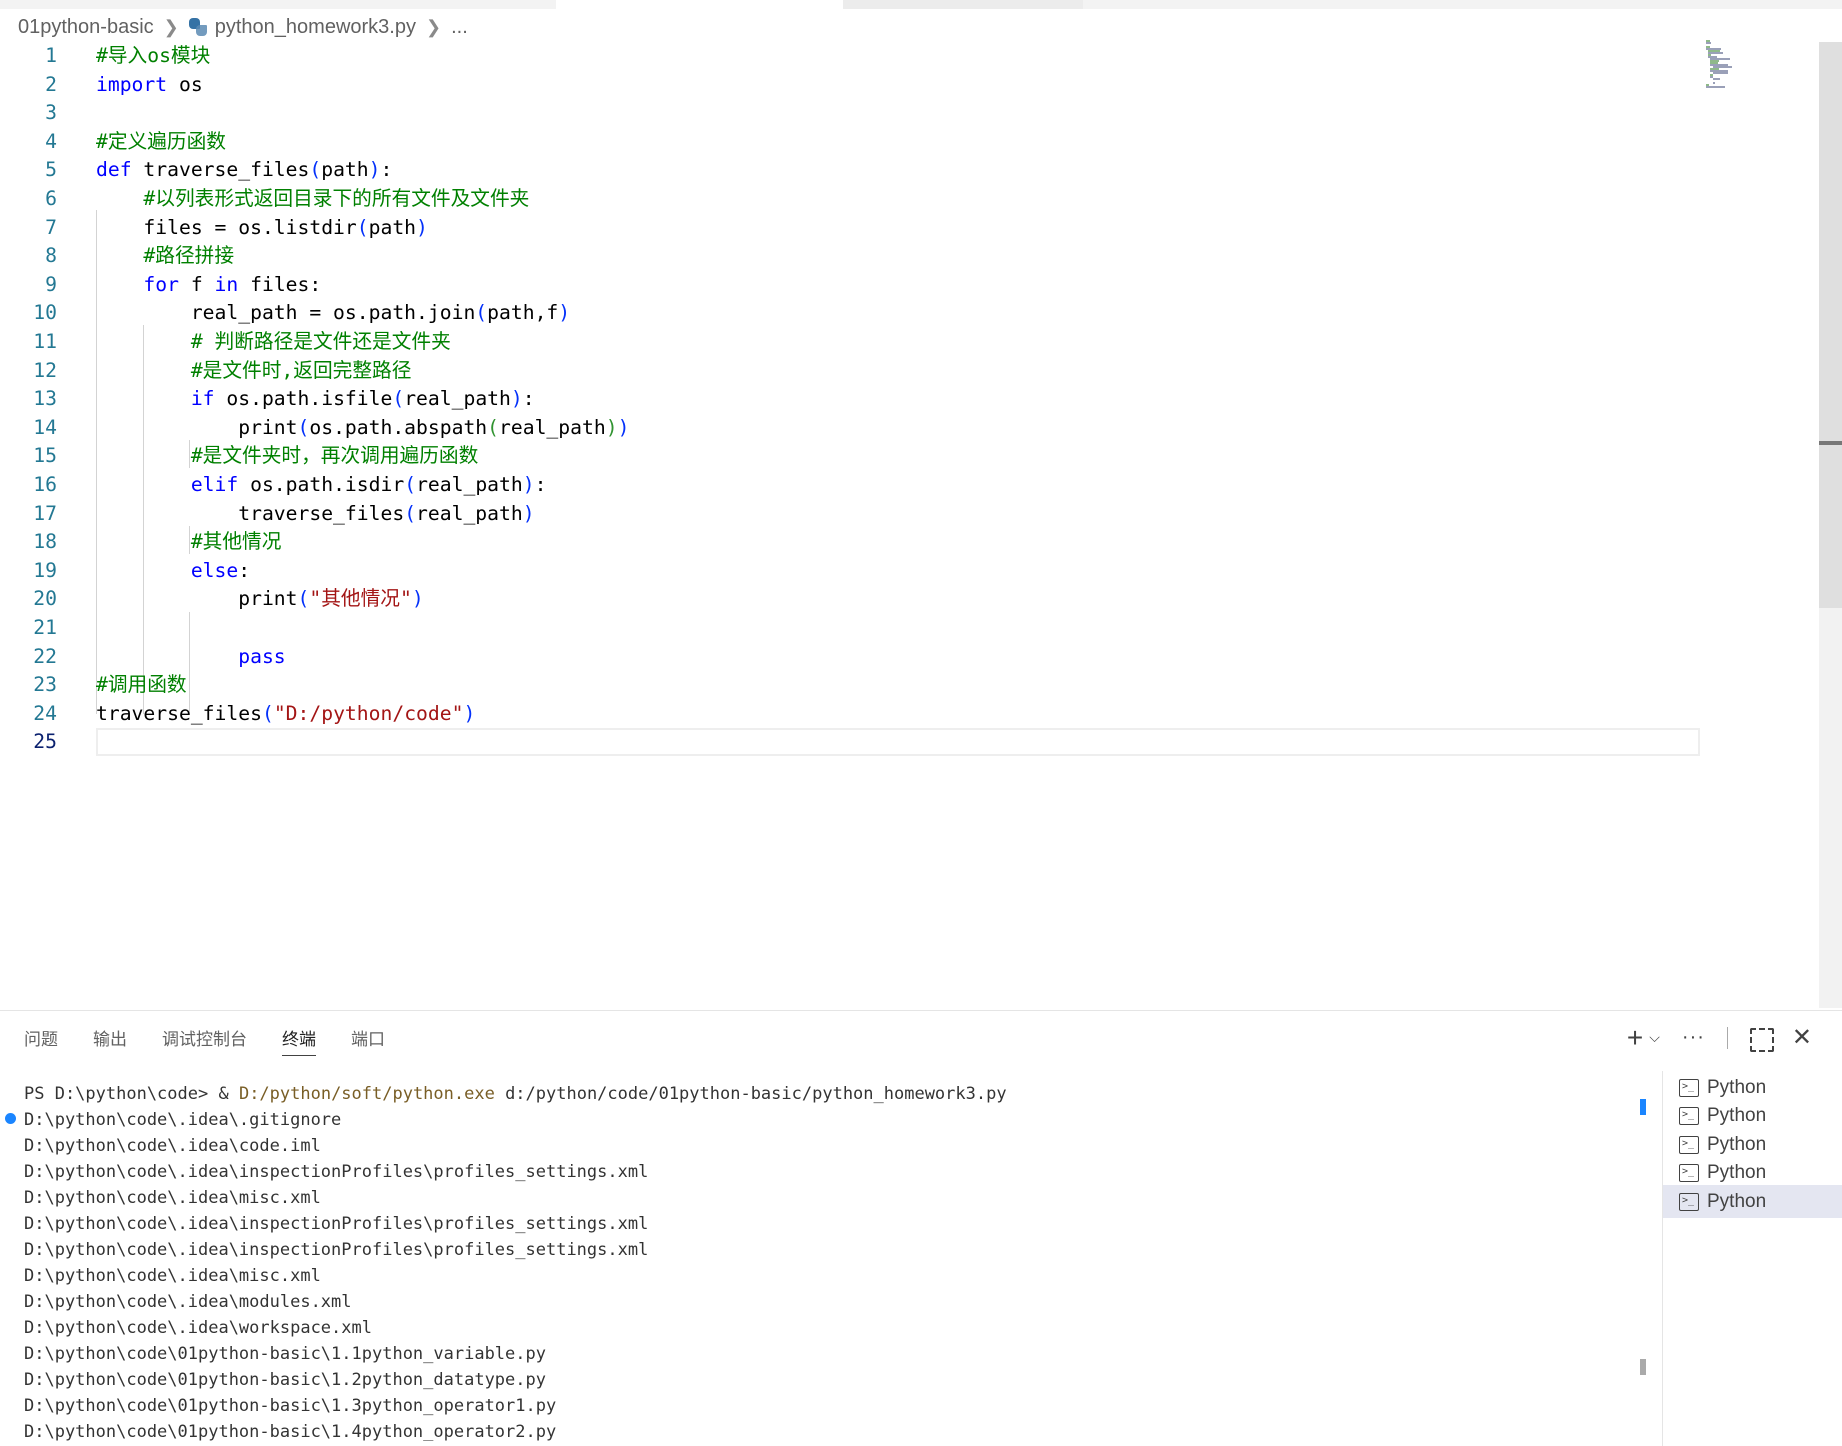  Describe the element at coordinates (850, 657) in the screenshot. I see `code-line: 22 pass` at that location.